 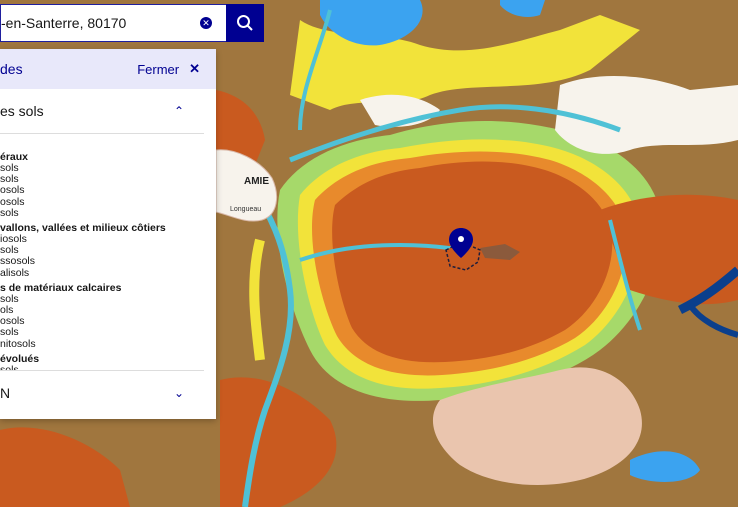 I want to click on legend-group: évolués sols, so click(x=102, y=361).